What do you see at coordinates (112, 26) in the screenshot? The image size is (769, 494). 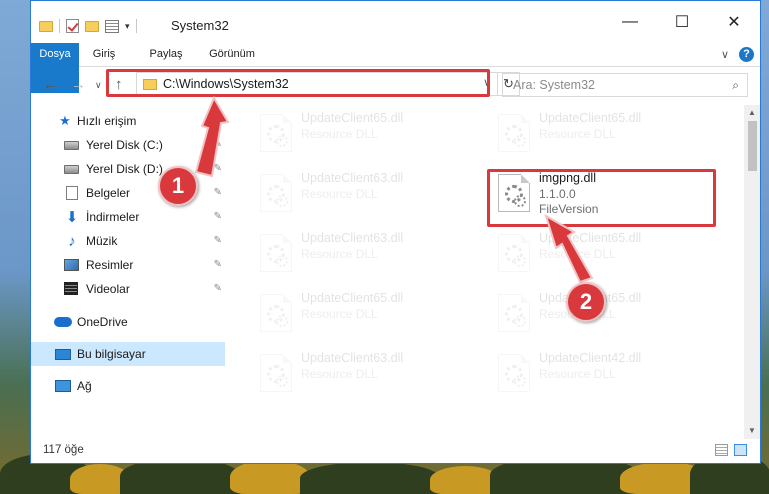 I see `customize-icon` at bounding box center [112, 26].